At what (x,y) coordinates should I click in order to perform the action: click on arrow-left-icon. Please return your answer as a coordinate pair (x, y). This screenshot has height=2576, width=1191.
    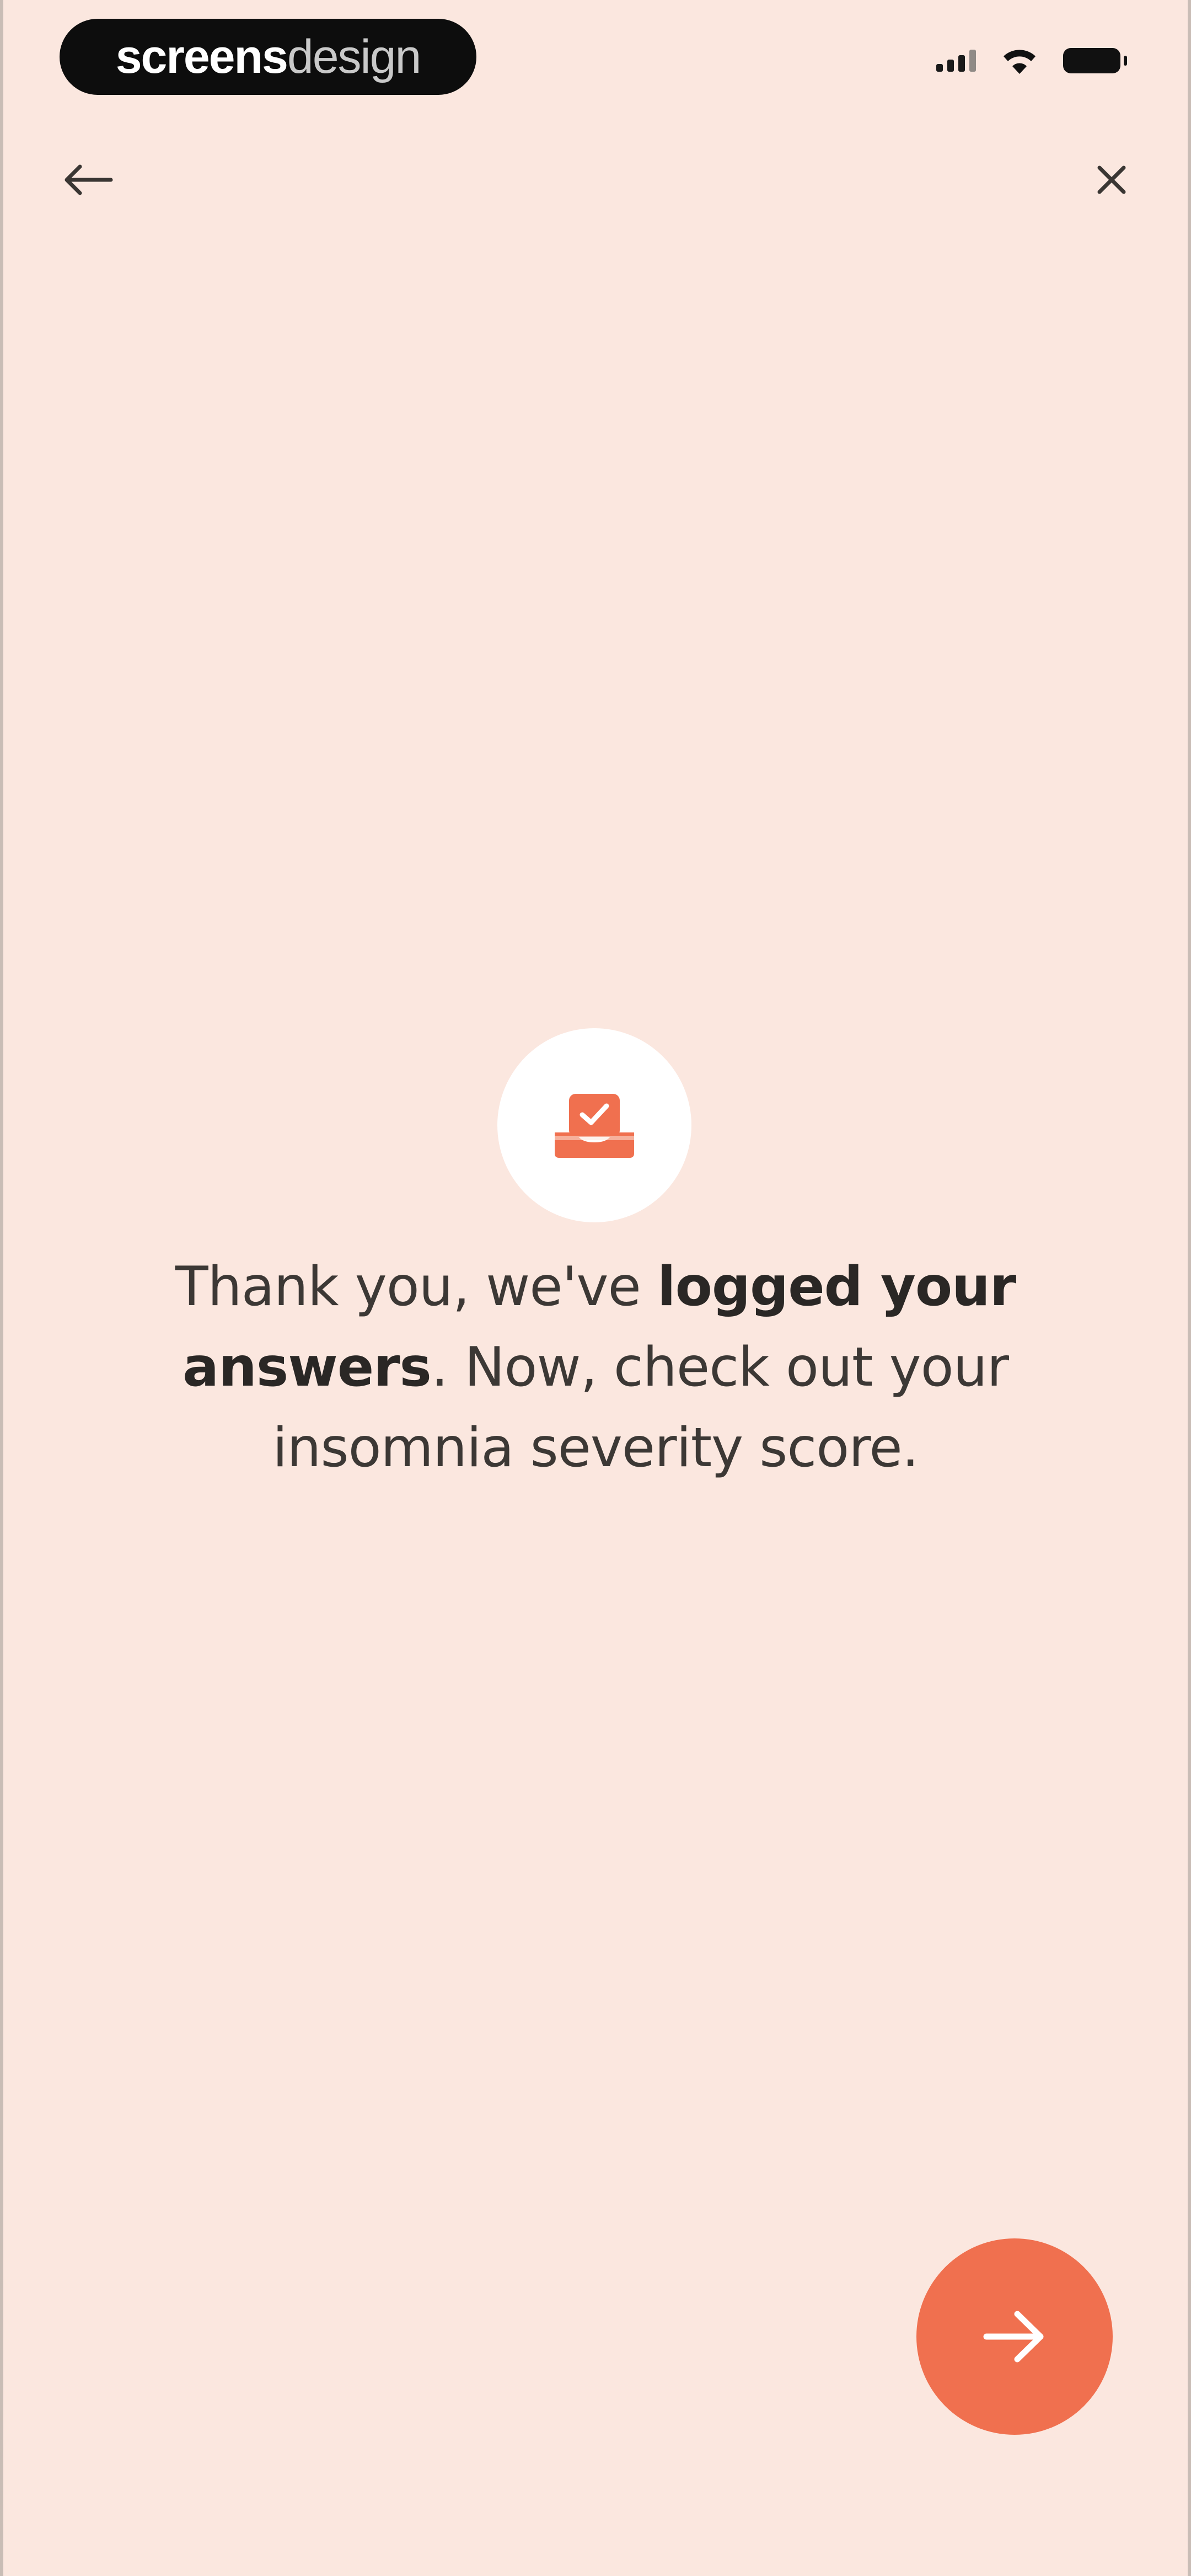
    Looking at the image, I should click on (89, 179).